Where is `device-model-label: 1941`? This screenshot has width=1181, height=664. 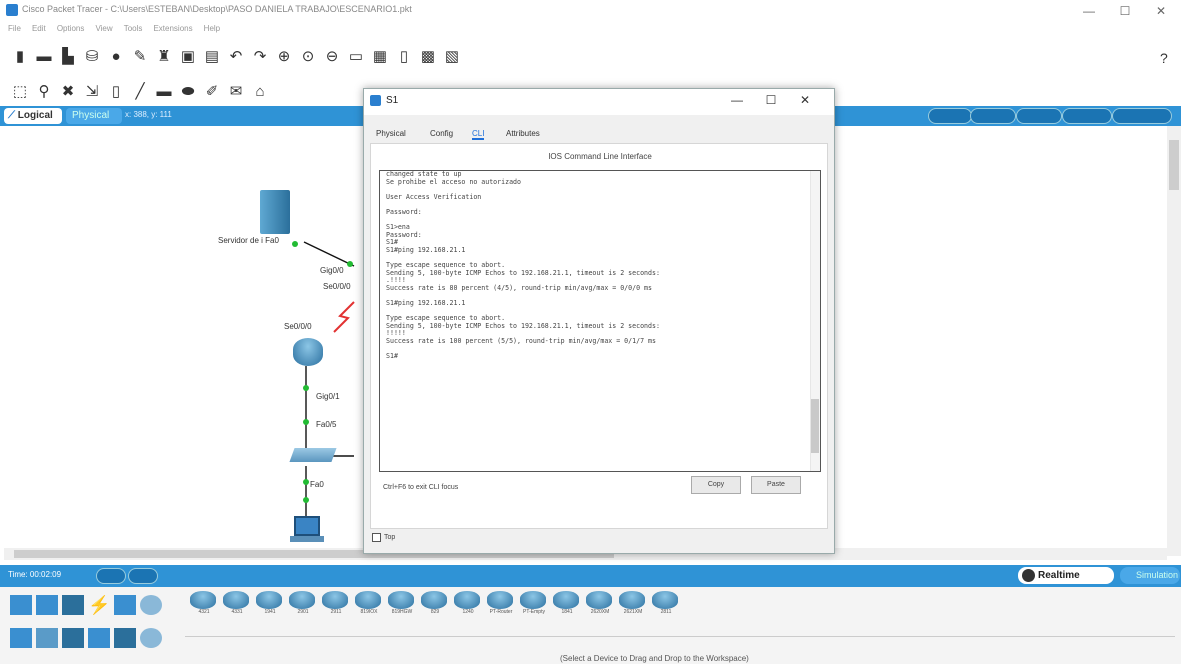
device-model-label: 1941 is located at coordinates (270, 612).